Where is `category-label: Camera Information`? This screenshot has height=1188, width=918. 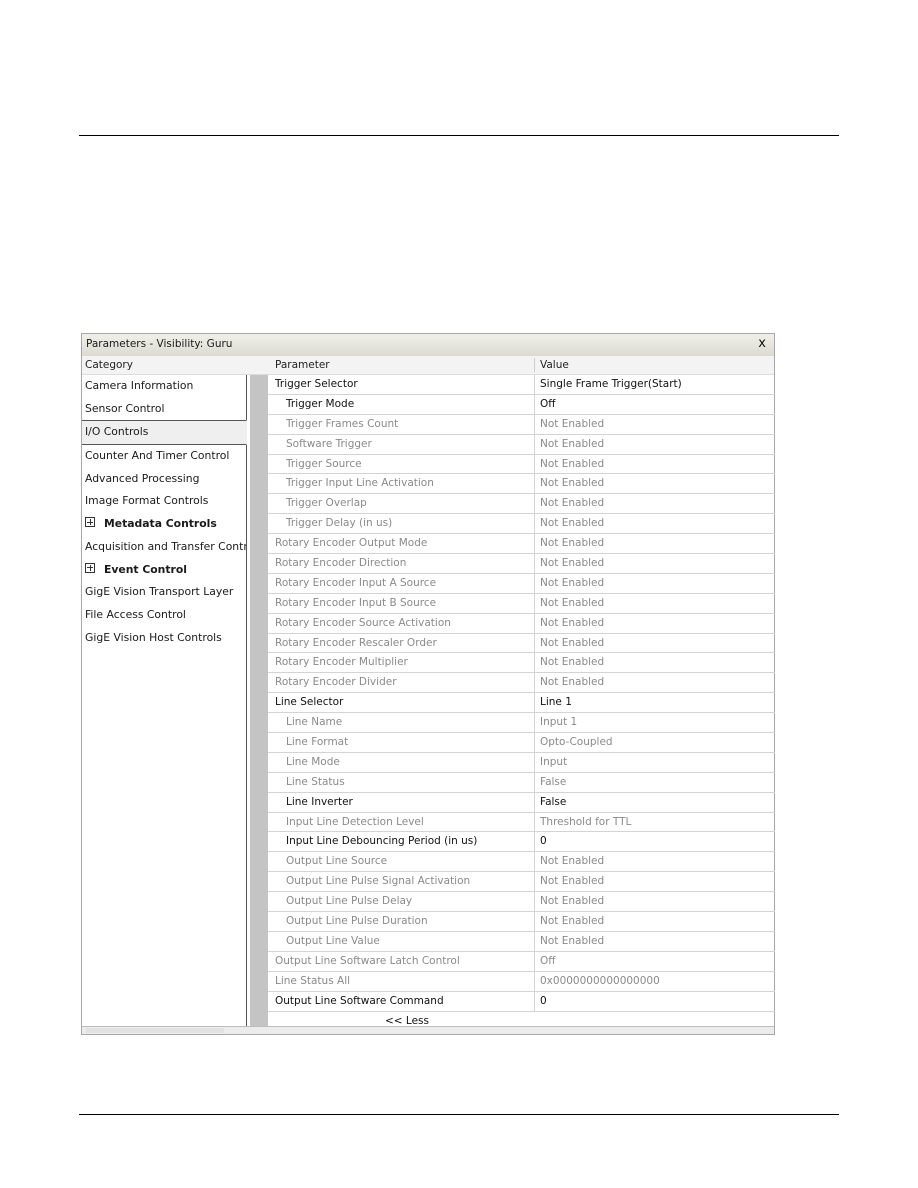
category-label: Camera Information is located at coordinates (139, 385).